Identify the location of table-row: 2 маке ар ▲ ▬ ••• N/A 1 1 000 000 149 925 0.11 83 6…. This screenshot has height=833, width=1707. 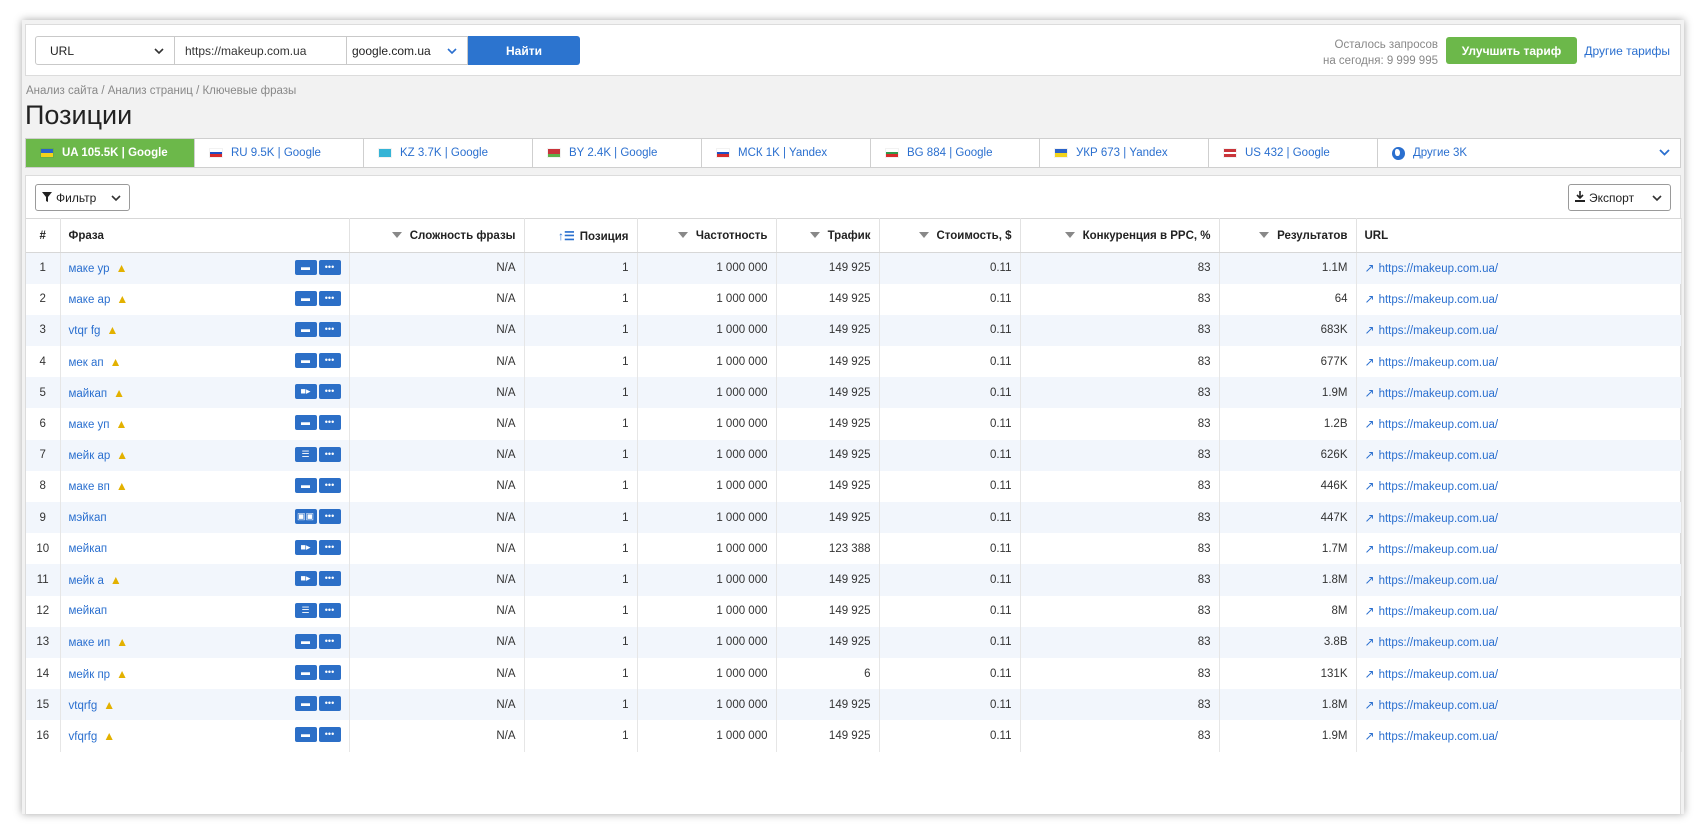
(854, 299).